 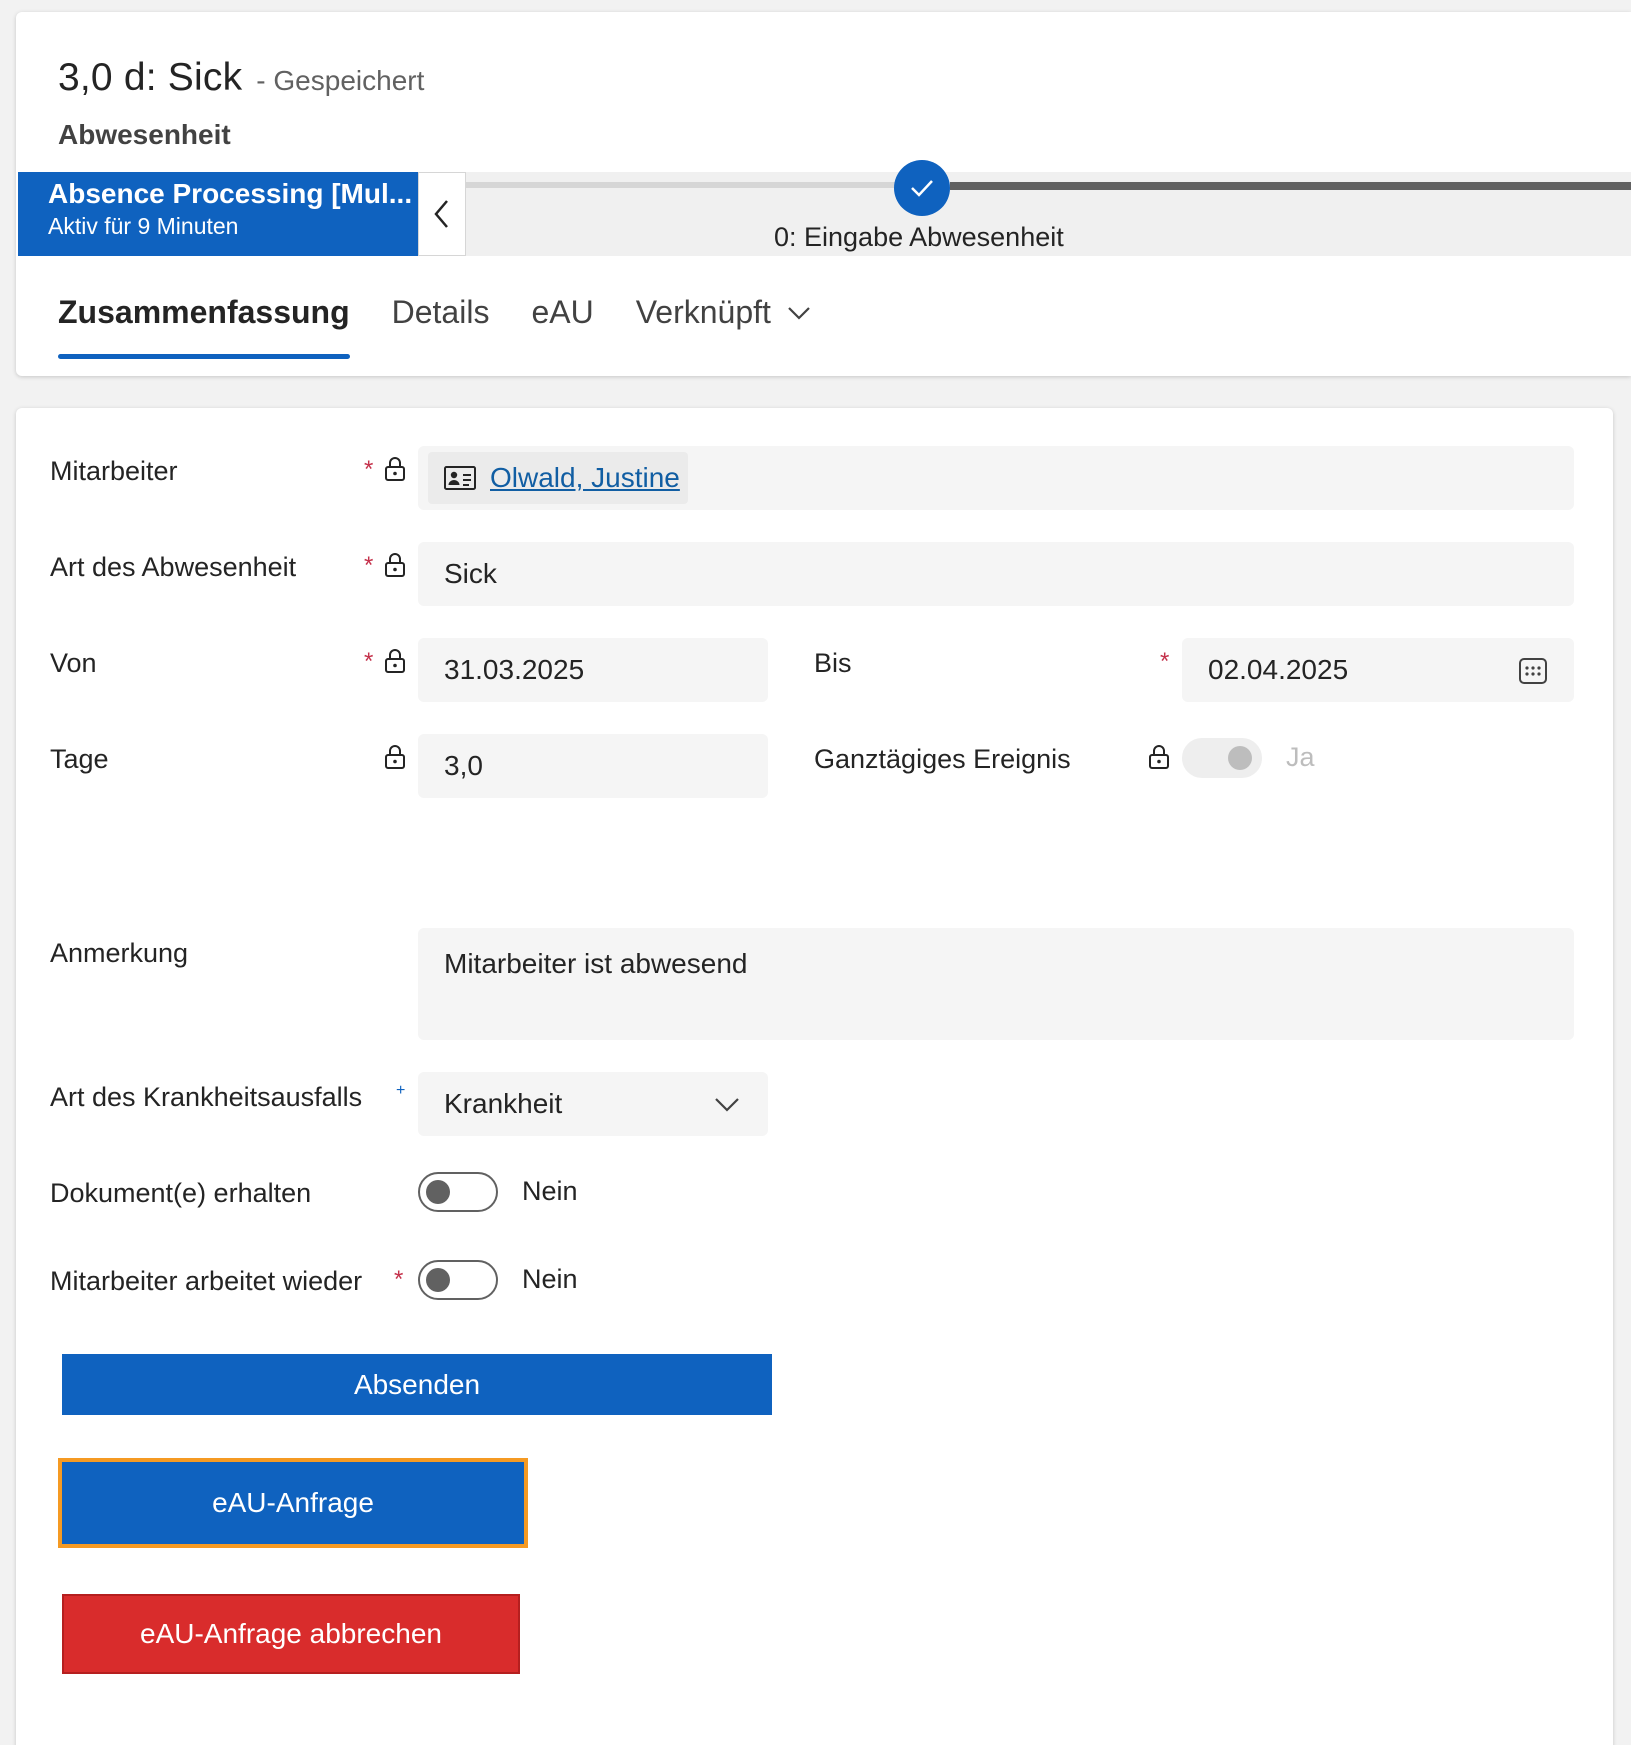 I want to click on tab-details: Details, so click(x=441, y=312).